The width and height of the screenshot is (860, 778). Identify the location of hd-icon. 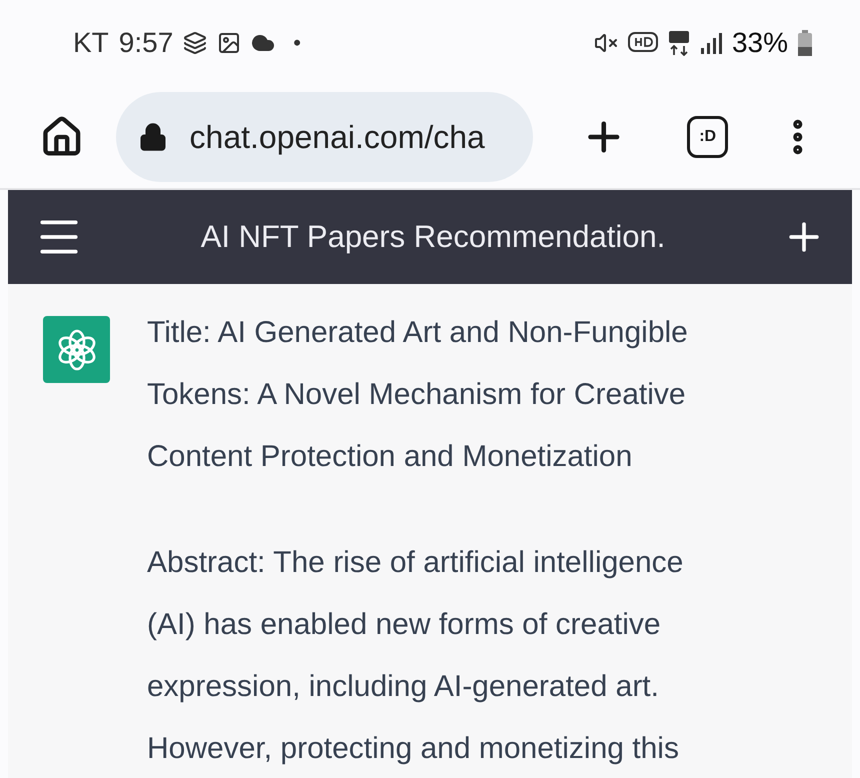
(643, 43).